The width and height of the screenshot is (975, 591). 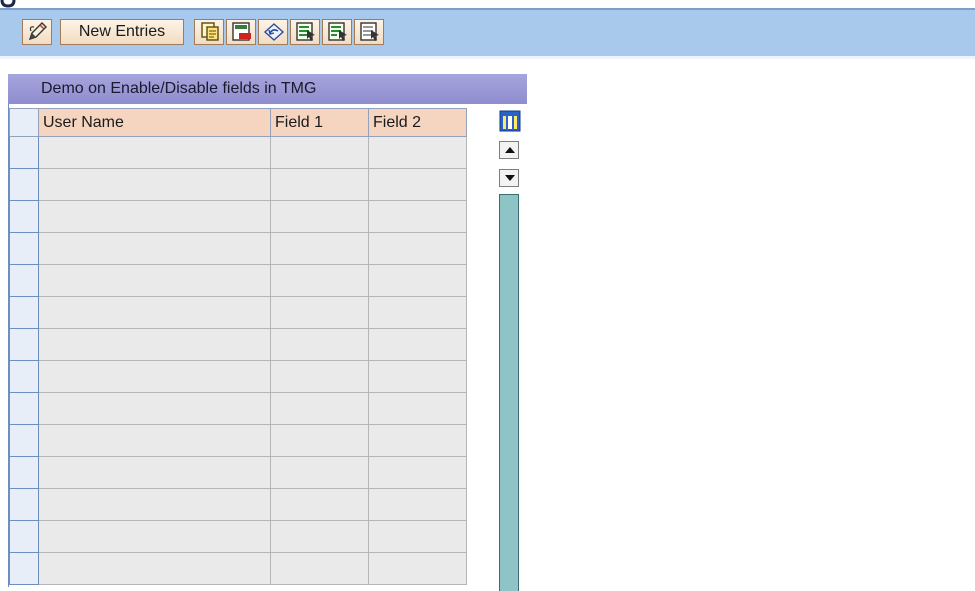 What do you see at coordinates (122, 32) in the screenshot?
I see `new-entries-button: New Entries` at bounding box center [122, 32].